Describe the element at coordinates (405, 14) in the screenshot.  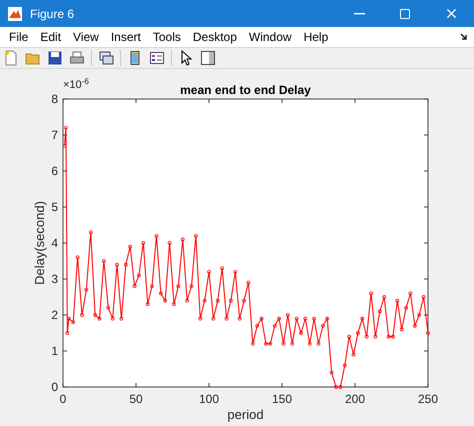
I see `maximize-icon` at that location.